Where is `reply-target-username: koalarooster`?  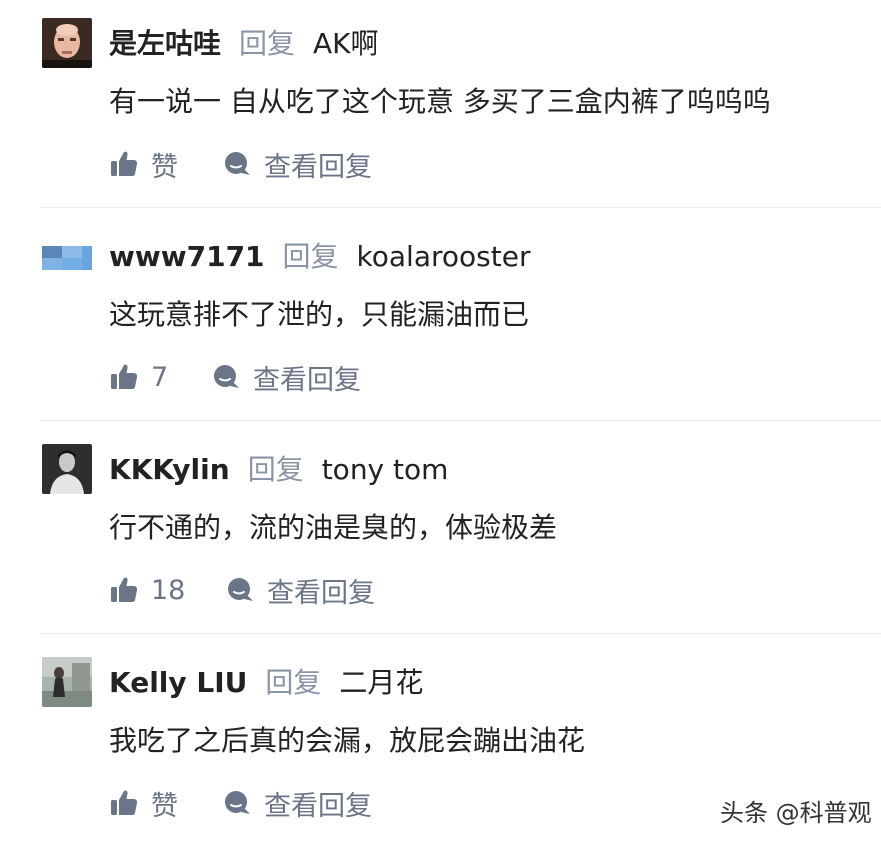 reply-target-username: koalarooster is located at coordinates (444, 257).